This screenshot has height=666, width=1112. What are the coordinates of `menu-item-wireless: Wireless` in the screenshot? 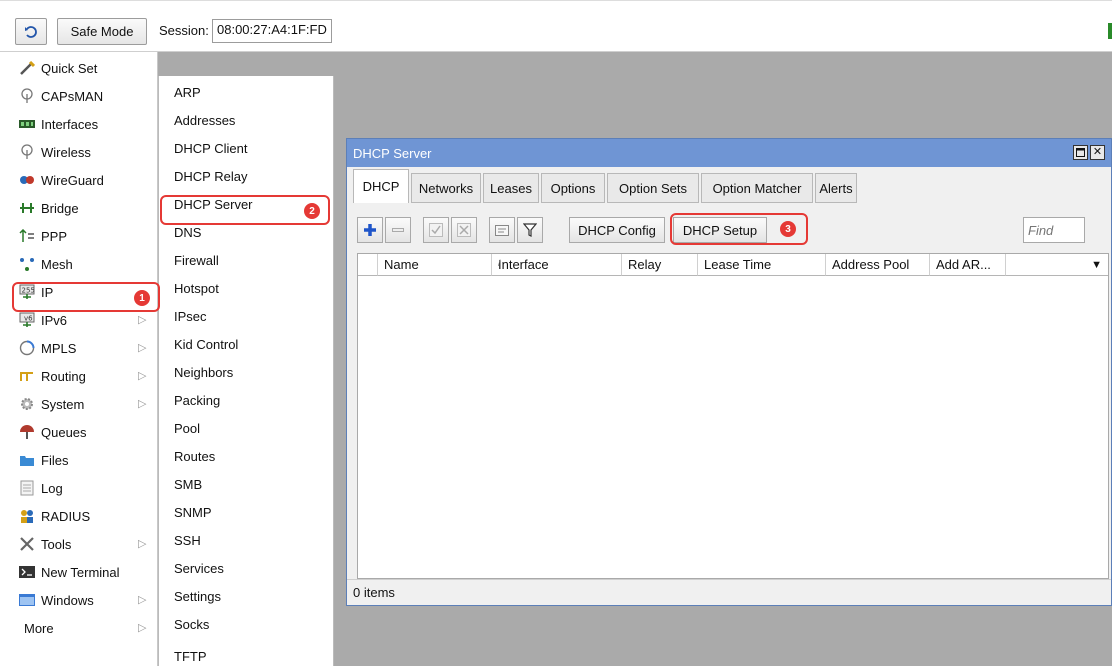 It's located at (79, 152).